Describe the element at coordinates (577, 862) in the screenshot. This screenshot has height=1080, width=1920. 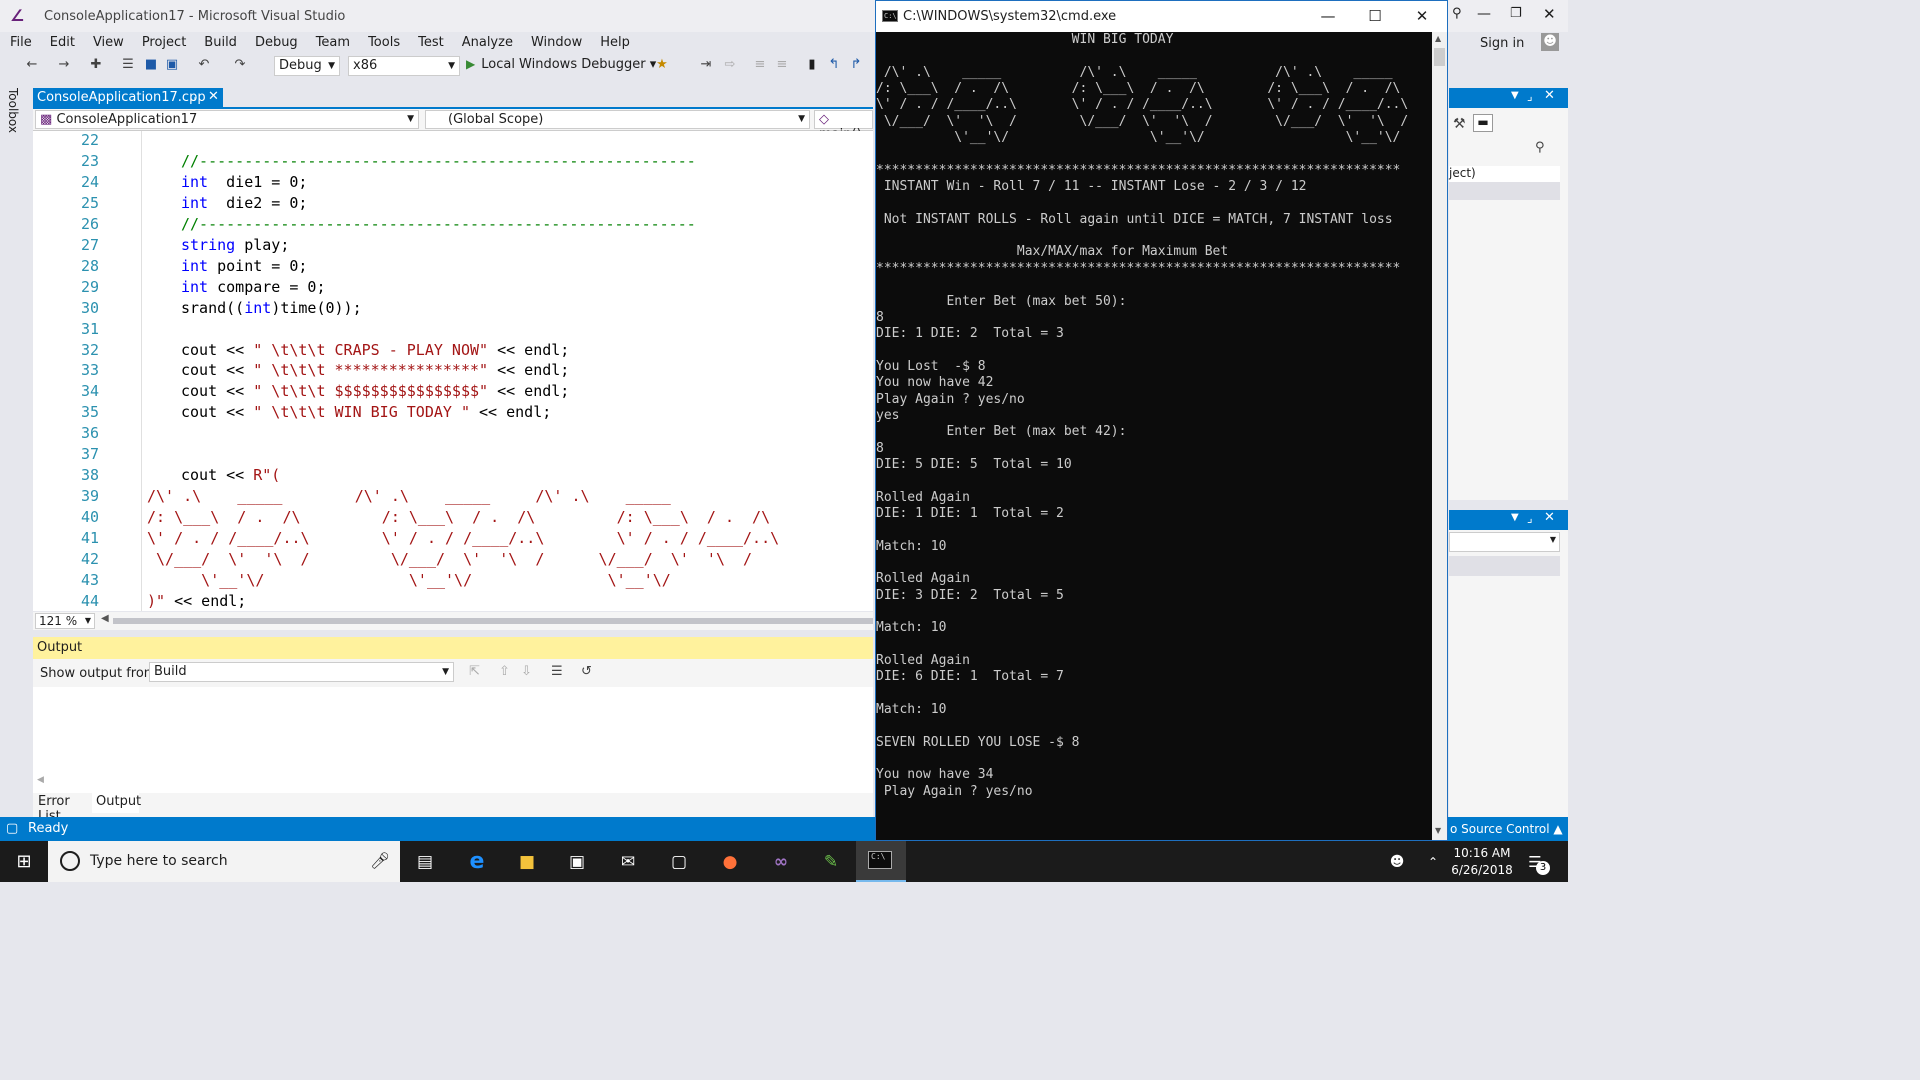
I see `store-icon: ▣` at that location.